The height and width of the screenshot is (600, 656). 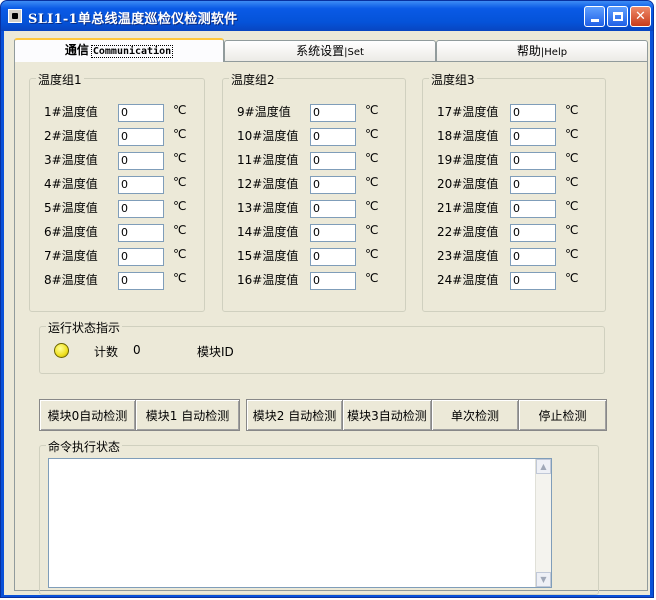 I want to click on temp-label: 13#温度值, so click(x=268, y=208).